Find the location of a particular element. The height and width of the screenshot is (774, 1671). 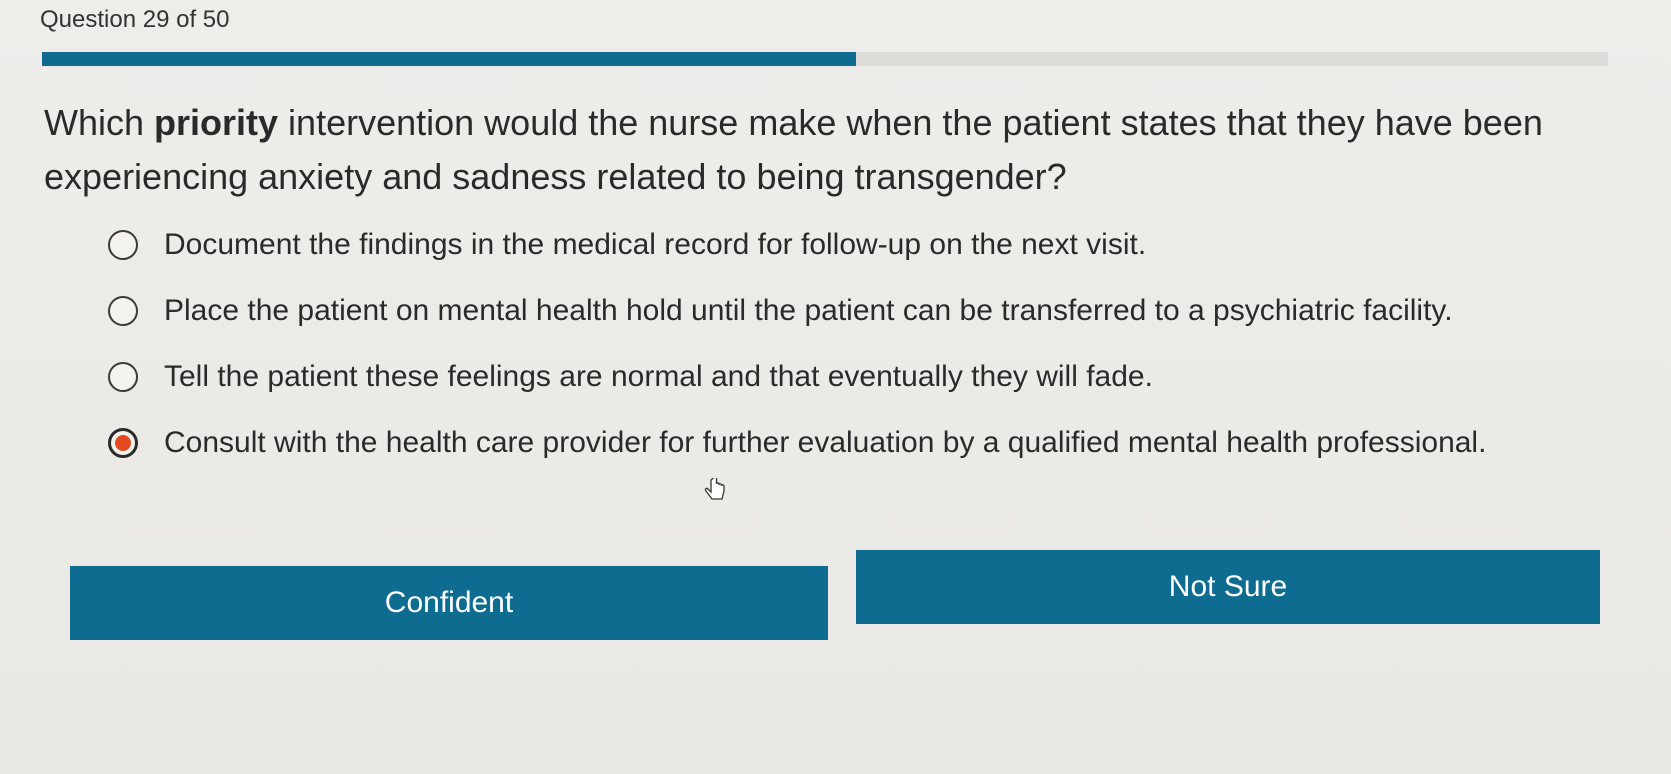

not-sure-button: Not Sure is located at coordinates (1228, 587).